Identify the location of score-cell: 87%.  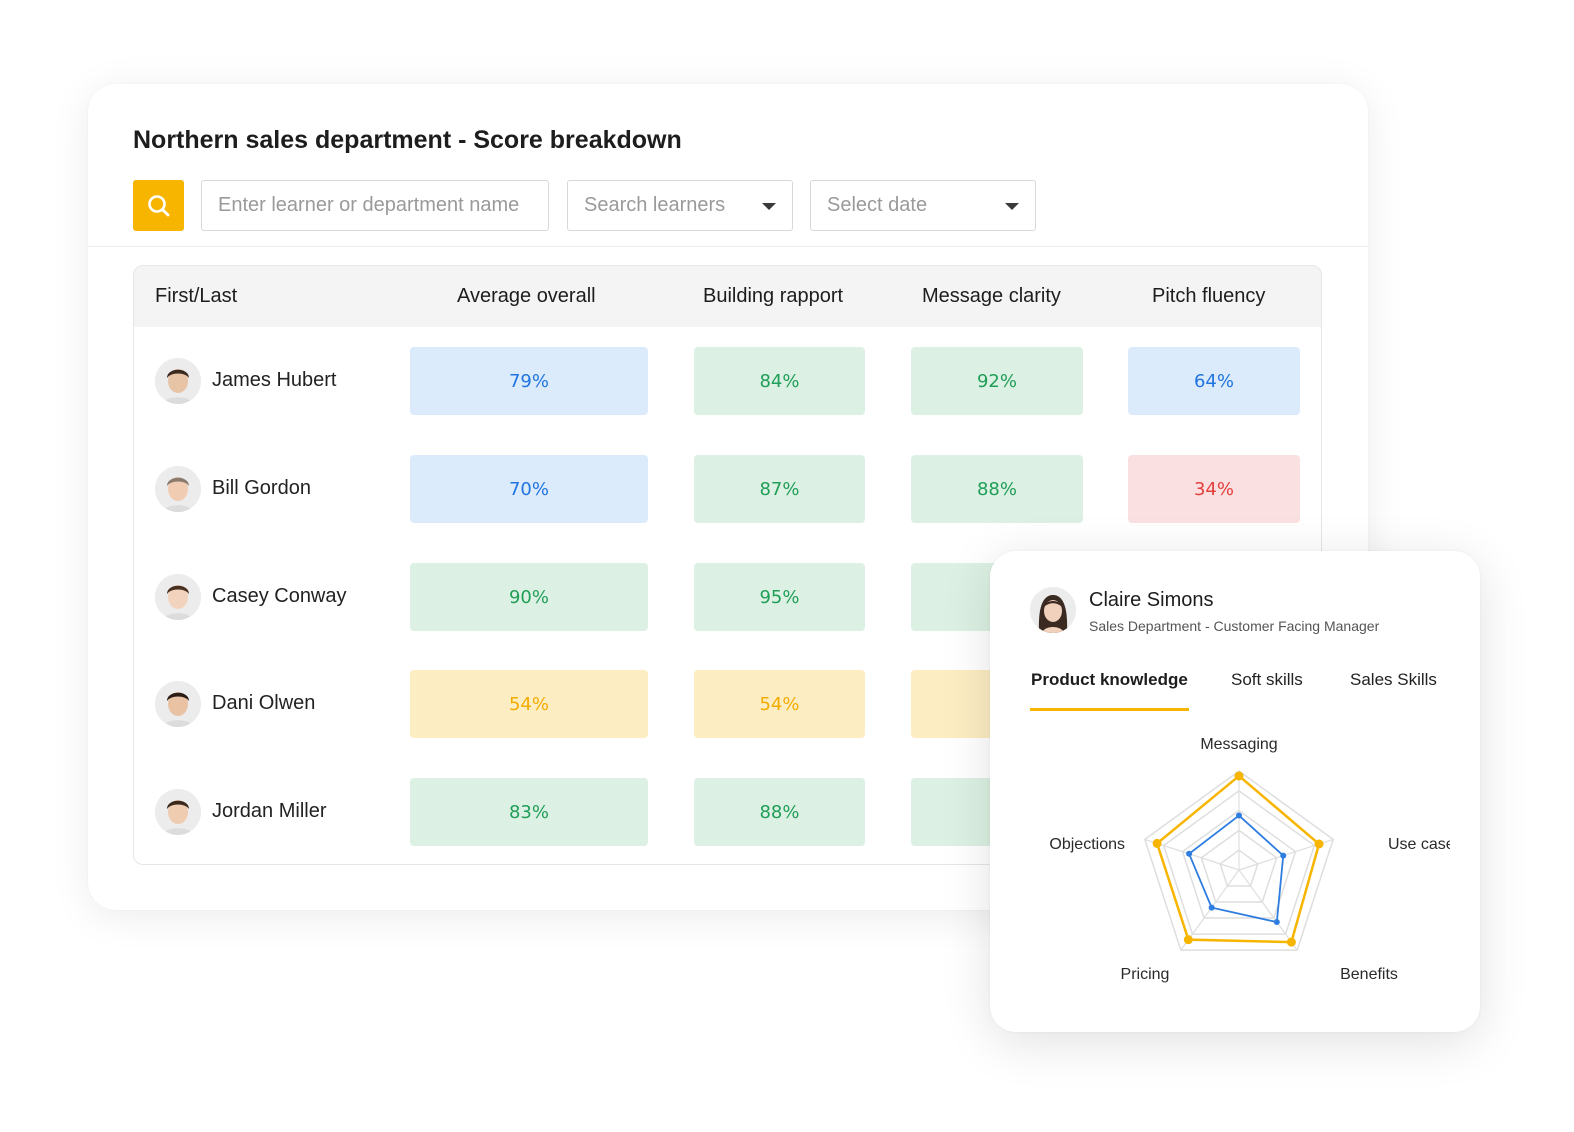
(779, 489).